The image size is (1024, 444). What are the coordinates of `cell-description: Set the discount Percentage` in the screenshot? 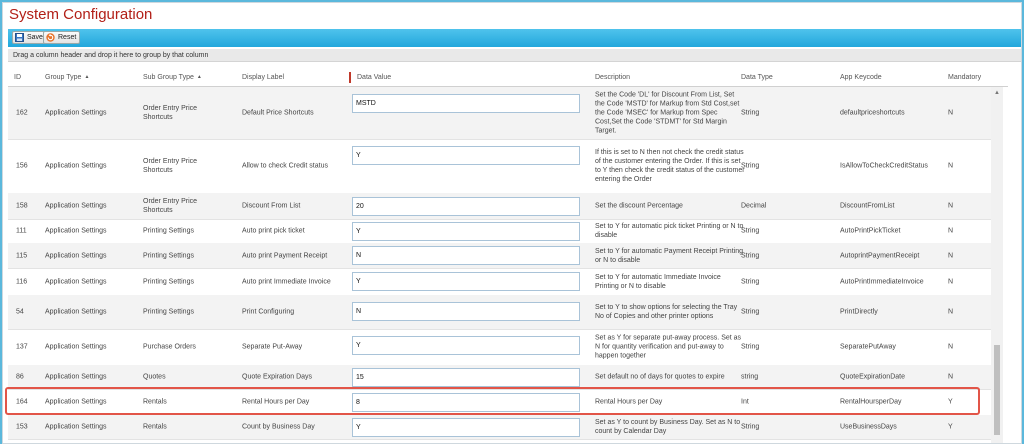 It's located at (639, 206).